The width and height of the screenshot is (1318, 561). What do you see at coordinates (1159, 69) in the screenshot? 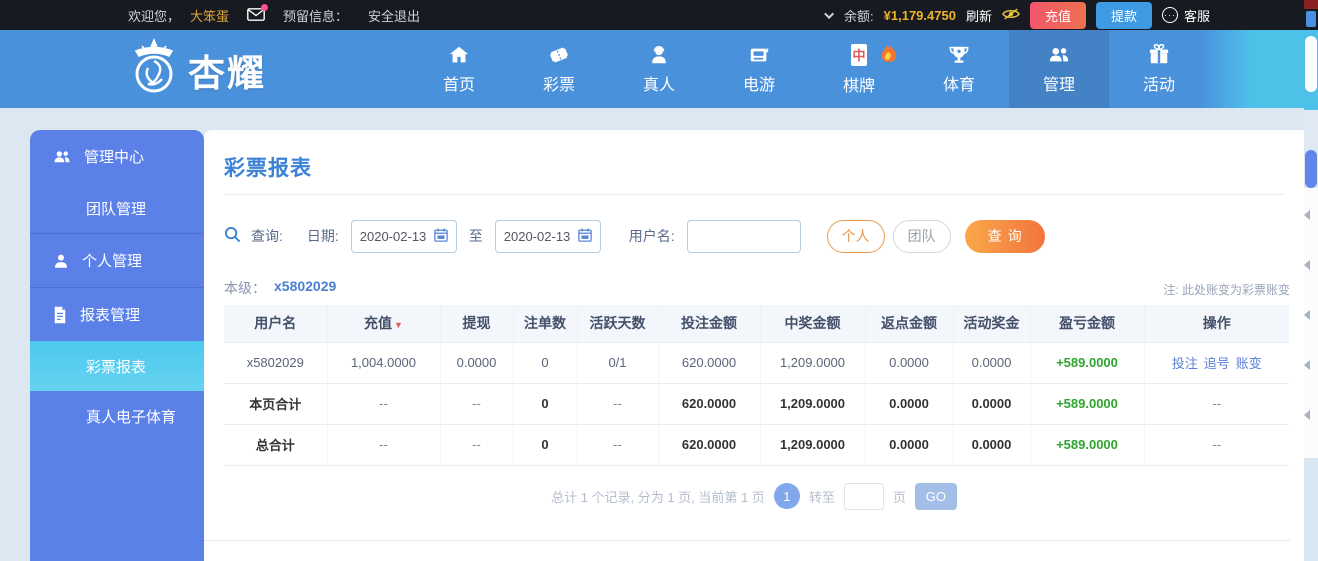
I see `nav-item-activity: 活动` at bounding box center [1159, 69].